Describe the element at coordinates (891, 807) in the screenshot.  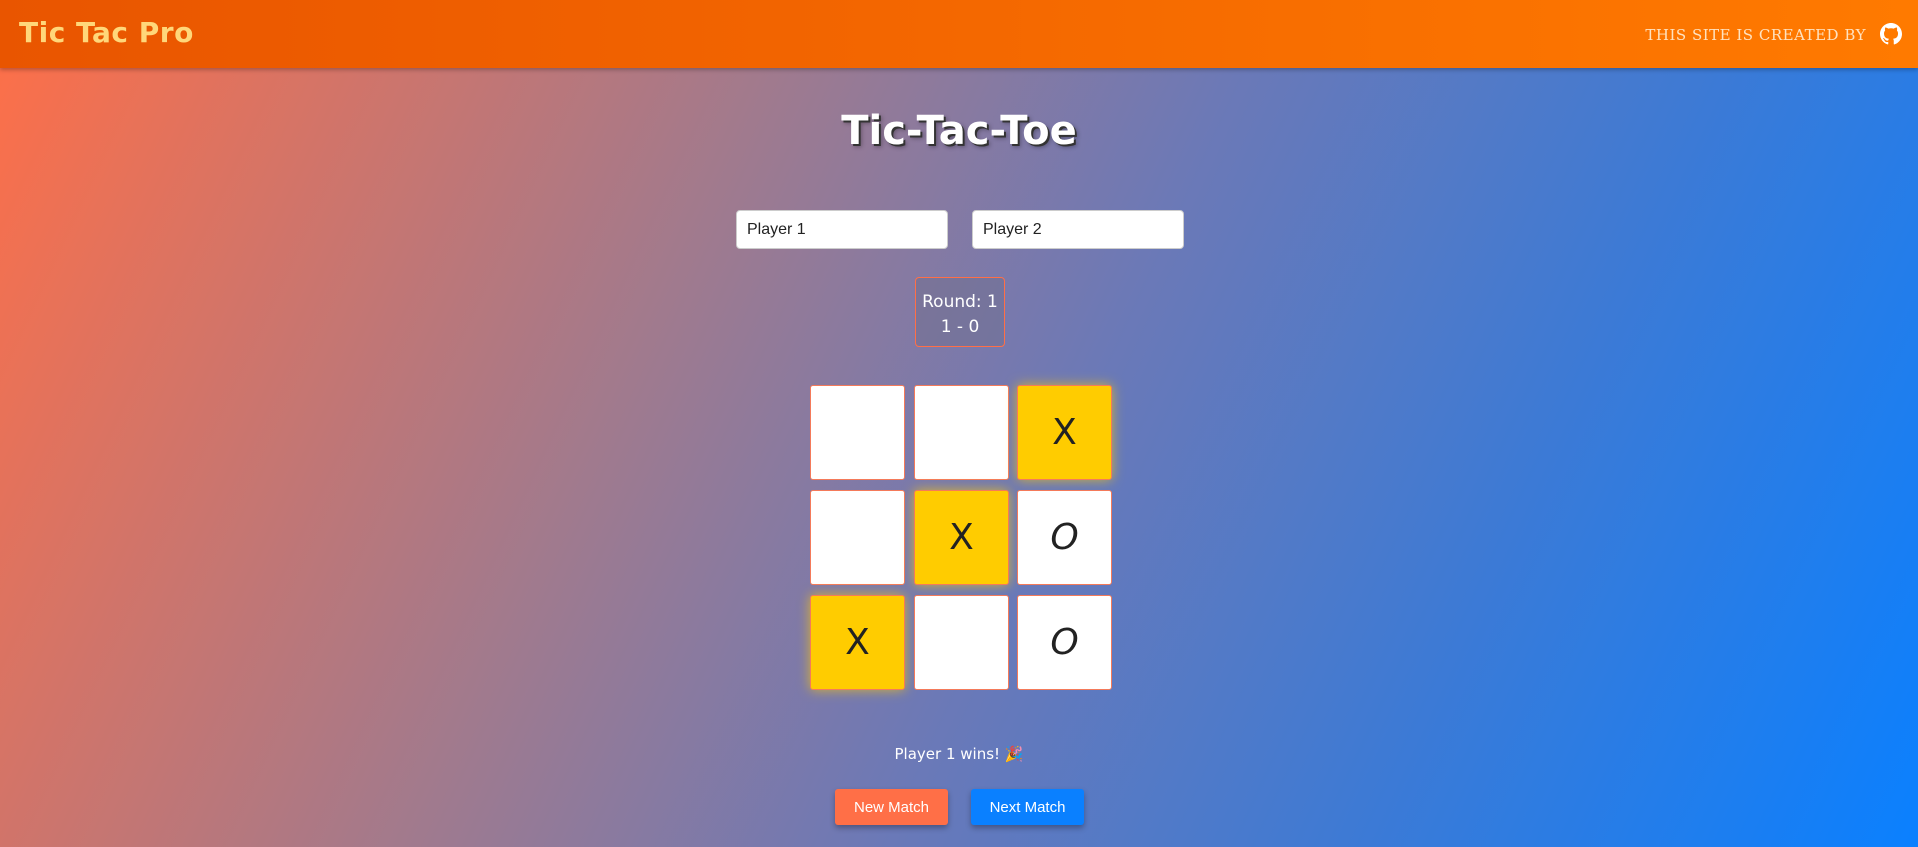
I see `new-match-button: New Match` at that location.